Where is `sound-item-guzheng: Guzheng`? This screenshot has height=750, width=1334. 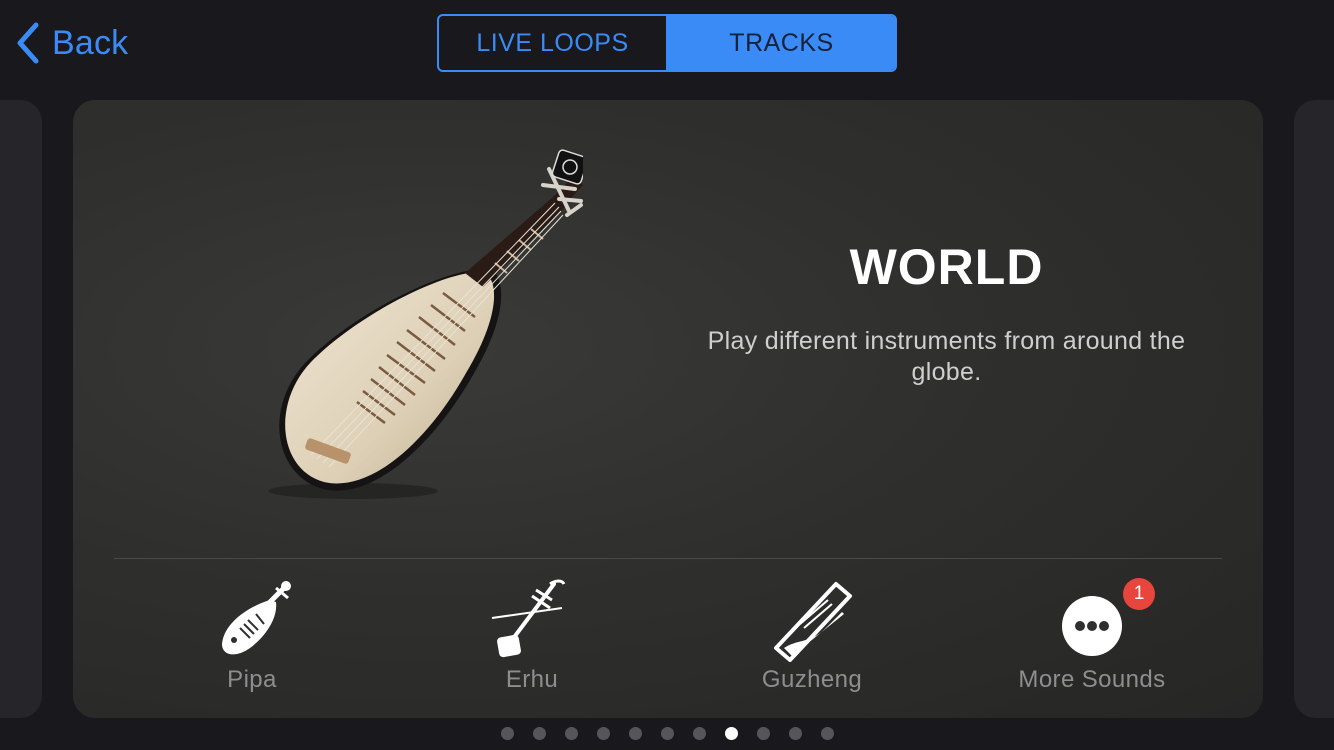 sound-item-guzheng: Guzheng is located at coordinates (812, 642).